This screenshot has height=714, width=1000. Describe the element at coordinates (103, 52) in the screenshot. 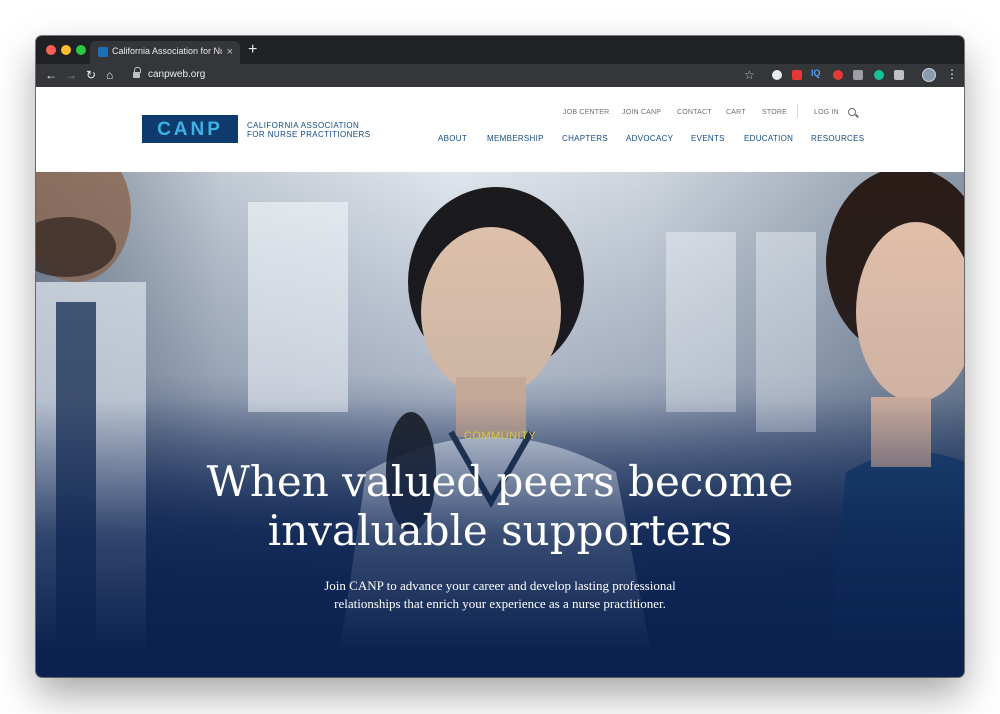

I see `favicon-icon` at that location.